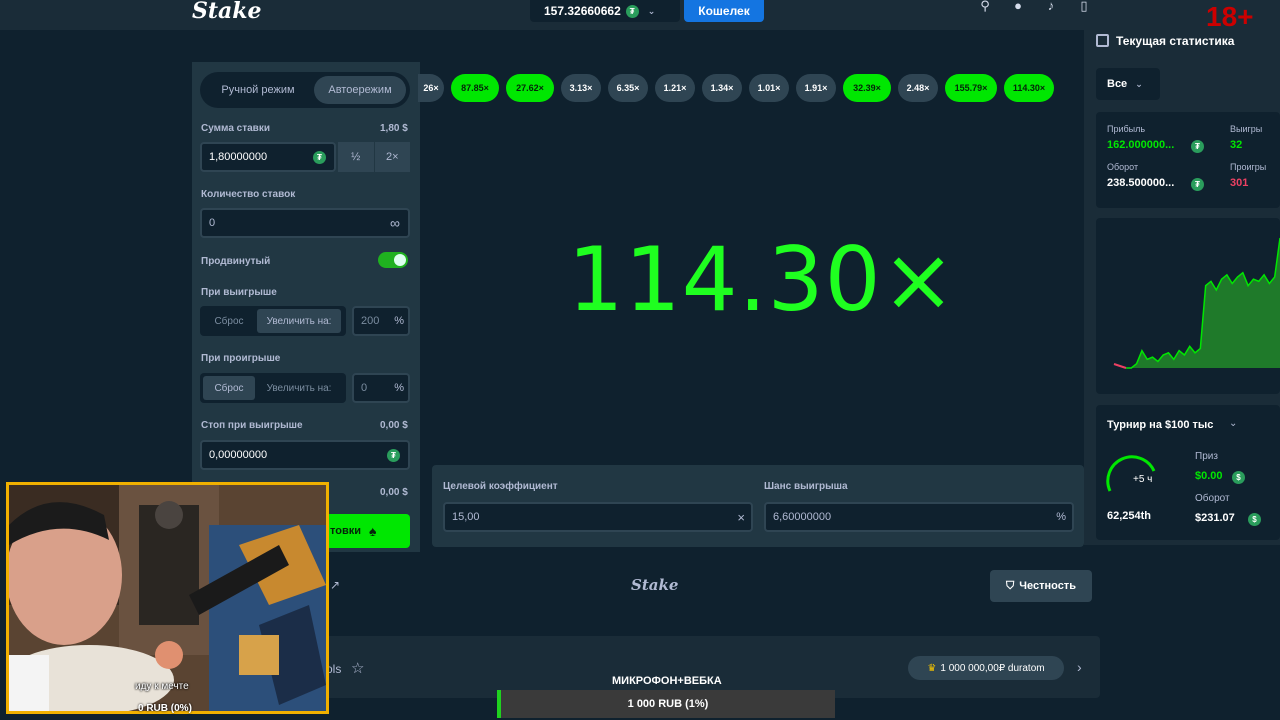  Describe the element at coordinates (475, 88) in the screenshot. I see `history-multiplier-pill: 87.85×` at that location.